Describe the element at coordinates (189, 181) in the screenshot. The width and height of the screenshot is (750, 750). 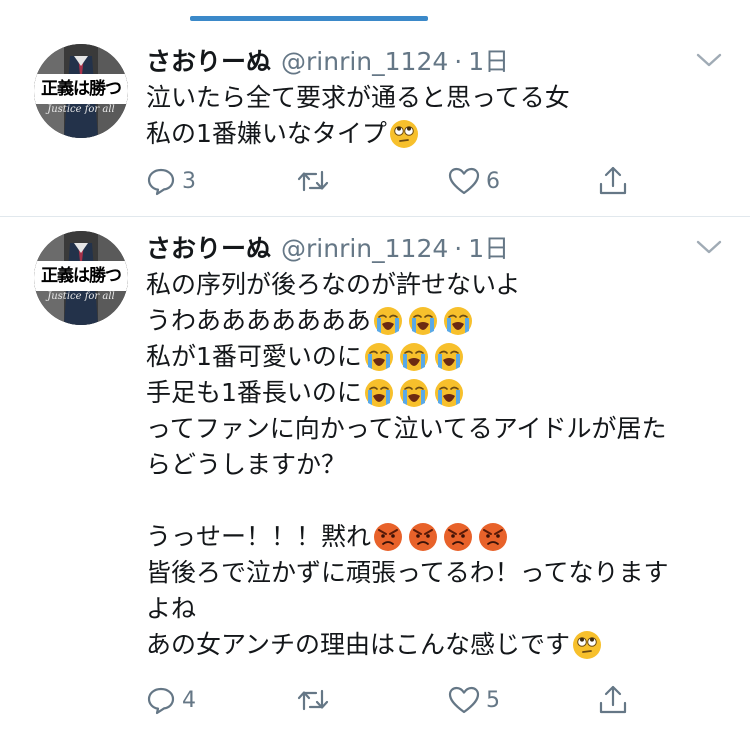
I see `reply-count: 3` at that location.